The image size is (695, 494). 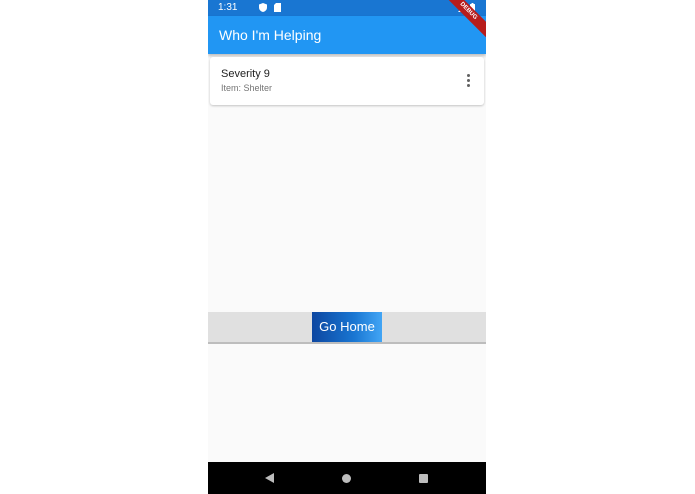 What do you see at coordinates (270, 35) in the screenshot?
I see `page-title: Who I'm Helping` at bounding box center [270, 35].